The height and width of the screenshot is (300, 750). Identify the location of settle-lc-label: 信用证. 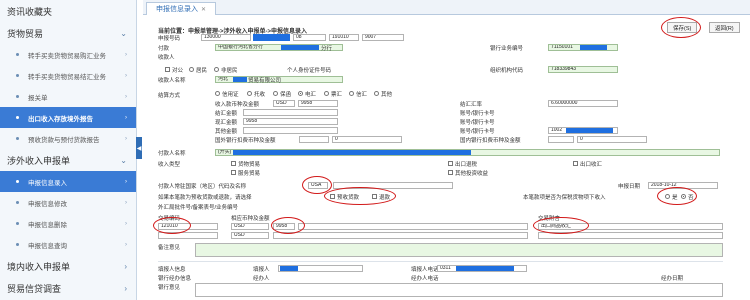
(230, 95).